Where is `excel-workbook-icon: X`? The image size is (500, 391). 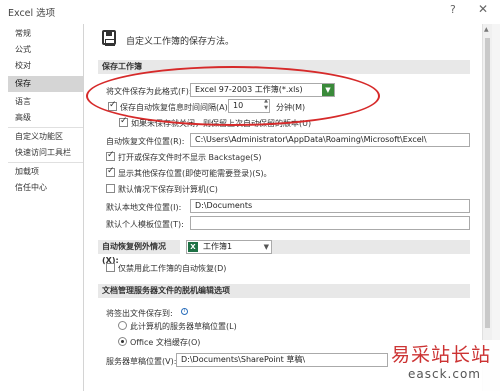 excel-workbook-icon: X is located at coordinates (193, 247).